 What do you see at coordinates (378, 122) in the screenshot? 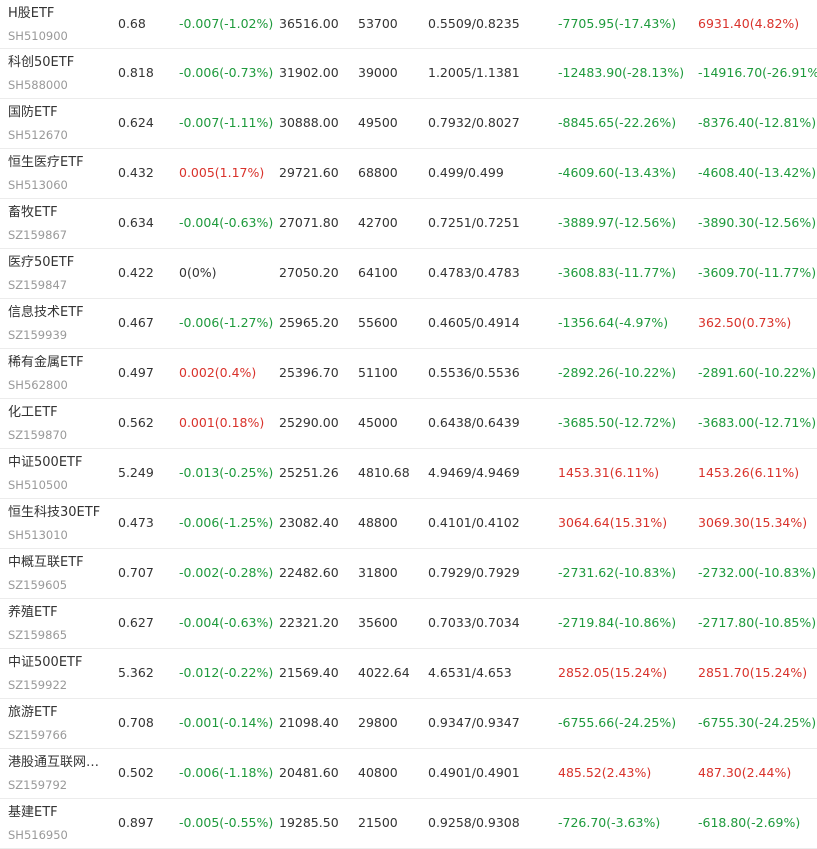
I see `shares-cell: 49500` at bounding box center [378, 122].